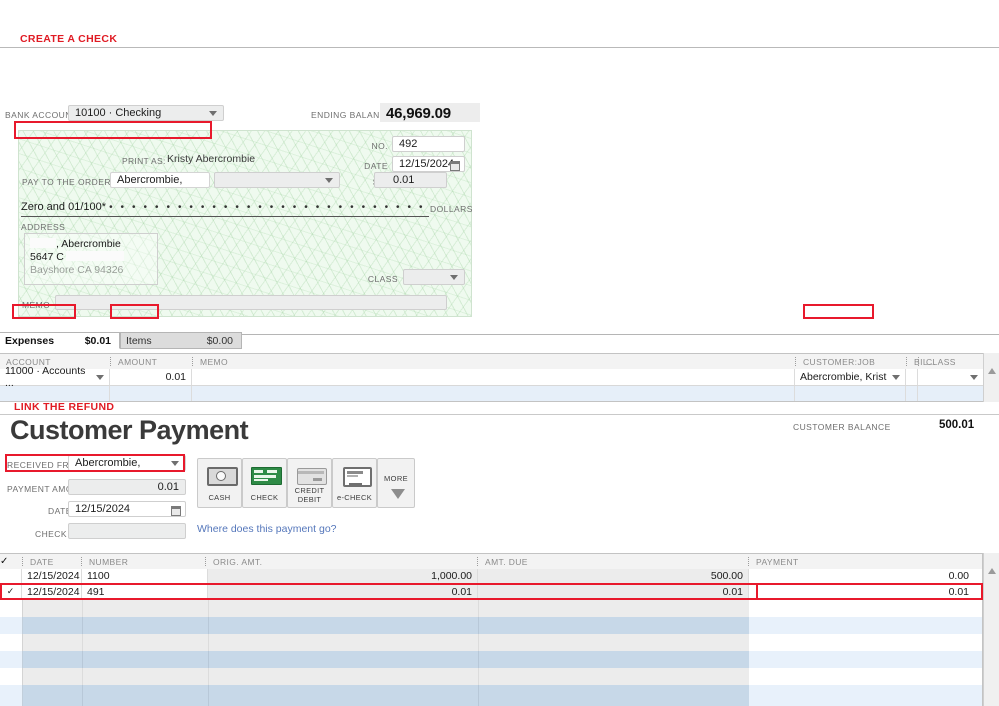  I want to click on address-line-2: 5647 C, so click(91, 257).